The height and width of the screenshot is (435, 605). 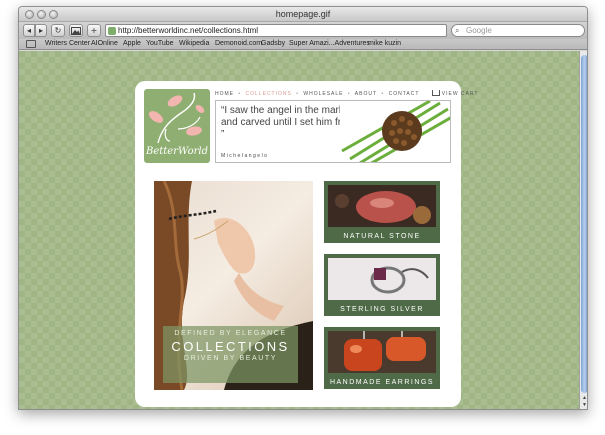 I want to click on silver-photo, so click(x=382, y=279).